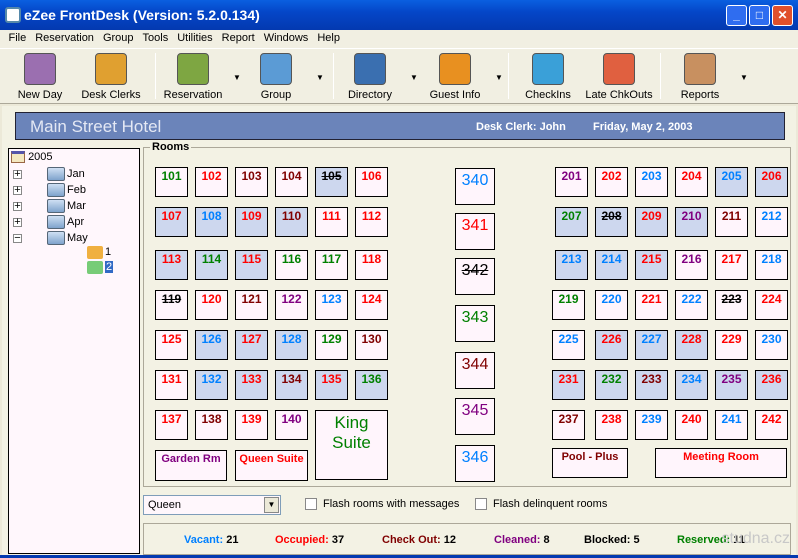  What do you see at coordinates (568, 385) in the screenshot?
I see `room-231: 231` at bounding box center [568, 385].